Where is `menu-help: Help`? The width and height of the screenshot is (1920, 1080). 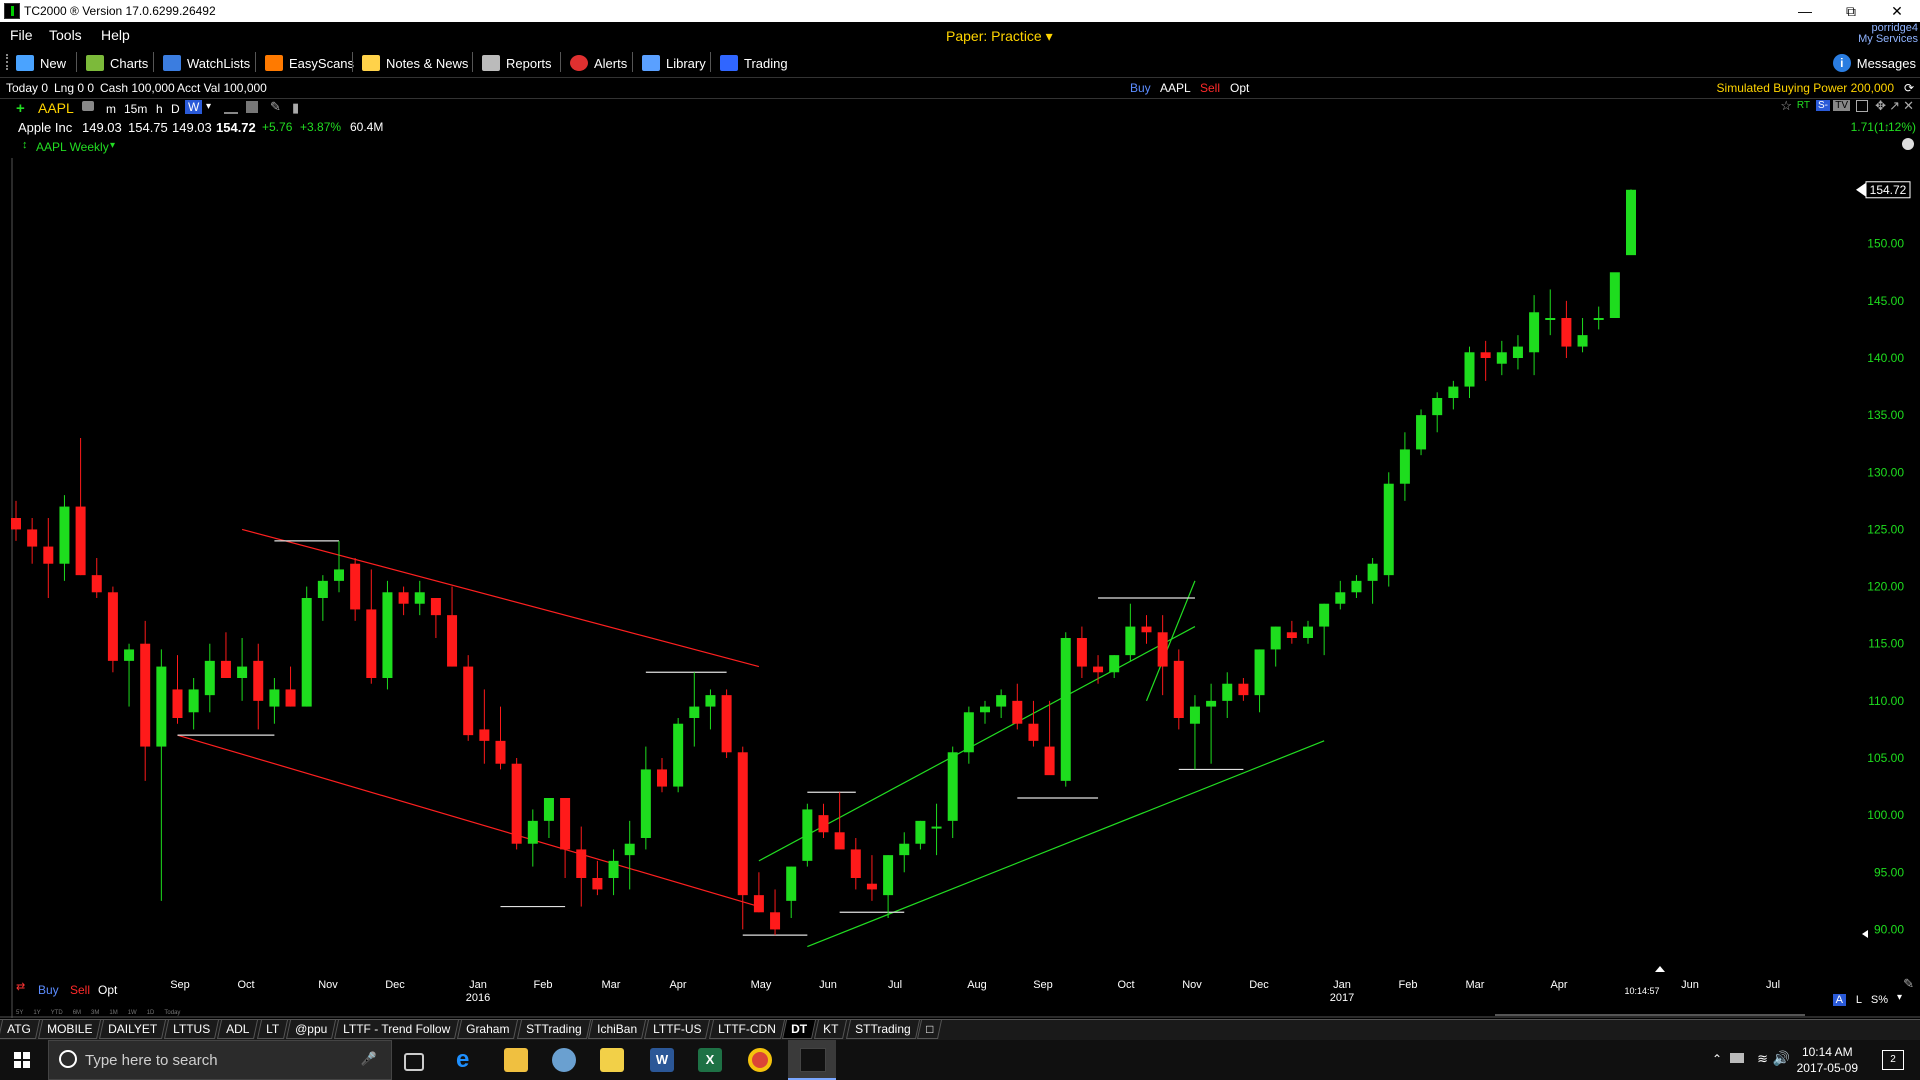
menu-help: Help is located at coordinates (115, 35).